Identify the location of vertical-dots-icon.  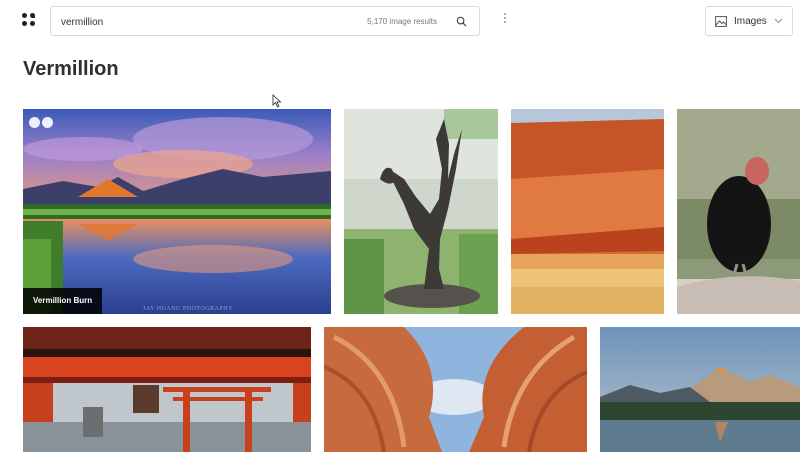
(505, 21).